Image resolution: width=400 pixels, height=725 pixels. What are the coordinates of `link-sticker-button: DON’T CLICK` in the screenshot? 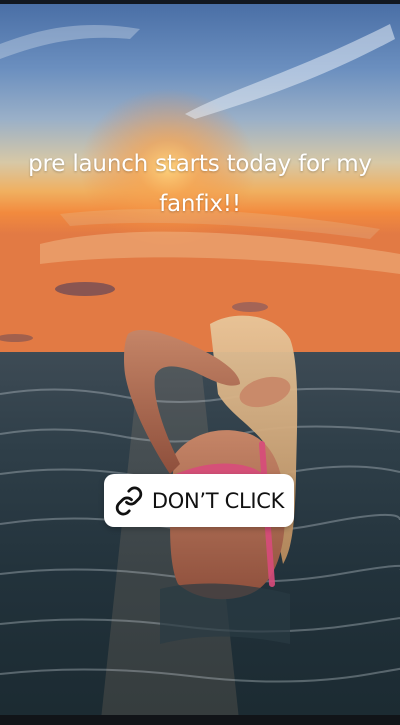 It's located at (199, 500).